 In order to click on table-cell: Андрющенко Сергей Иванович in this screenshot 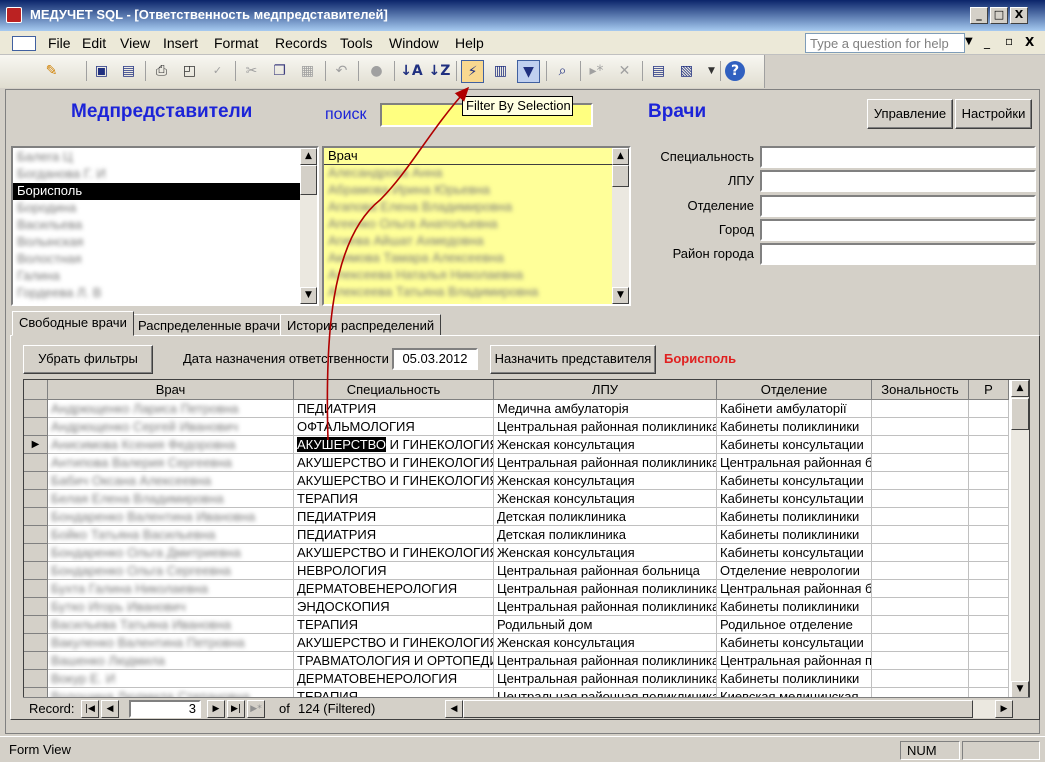, I will do `click(171, 427)`.